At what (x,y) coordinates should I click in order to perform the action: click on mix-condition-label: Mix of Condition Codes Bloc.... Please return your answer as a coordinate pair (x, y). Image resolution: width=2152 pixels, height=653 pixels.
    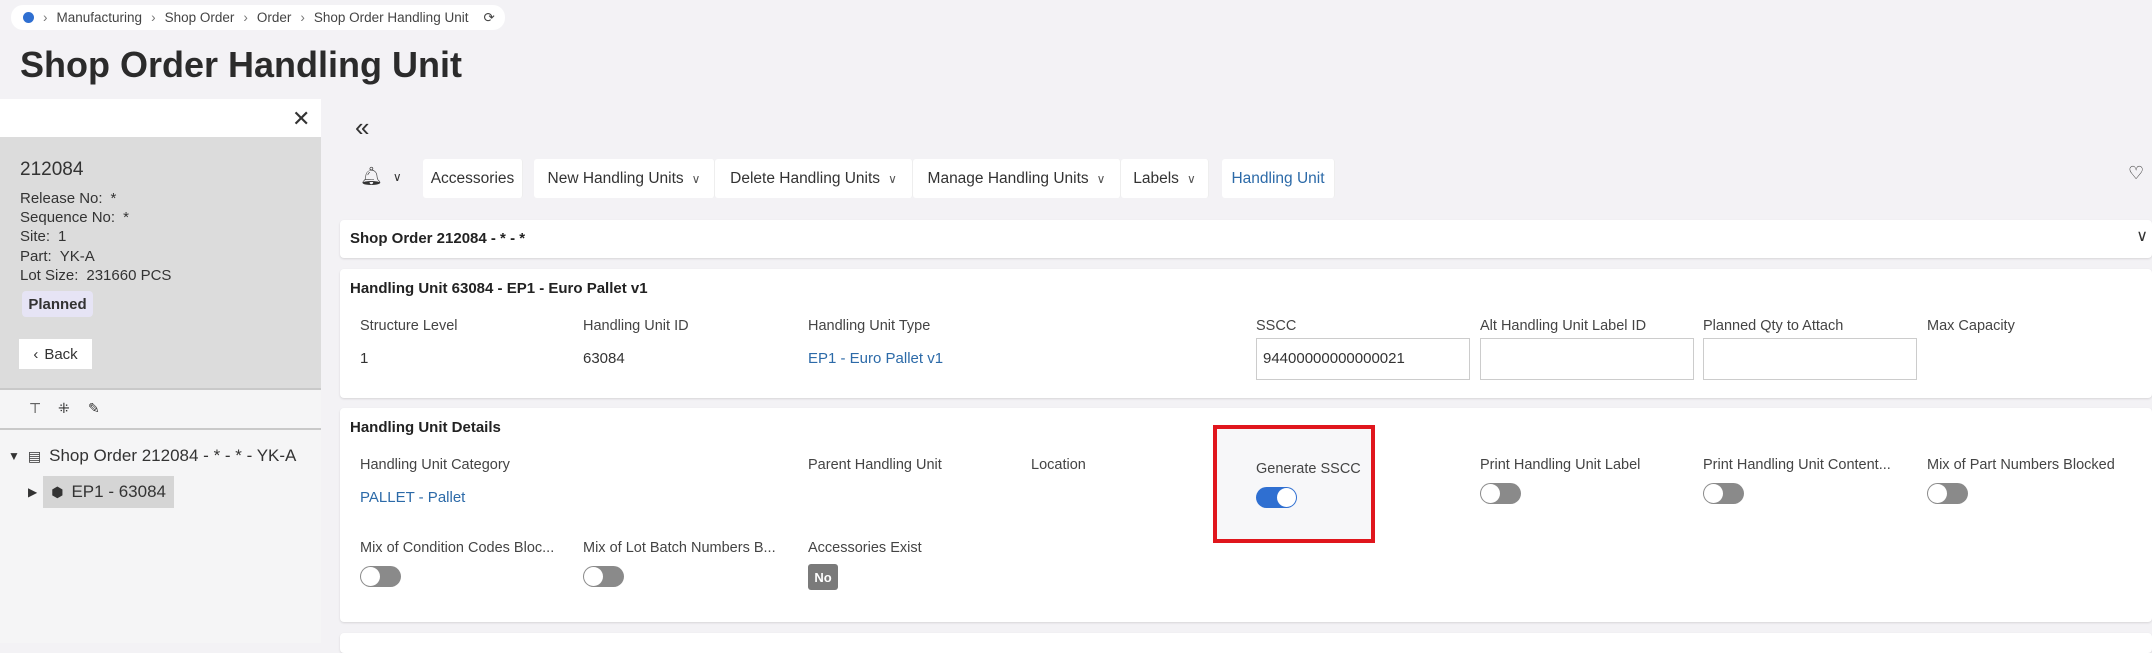
    Looking at the image, I should click on (457, 548).